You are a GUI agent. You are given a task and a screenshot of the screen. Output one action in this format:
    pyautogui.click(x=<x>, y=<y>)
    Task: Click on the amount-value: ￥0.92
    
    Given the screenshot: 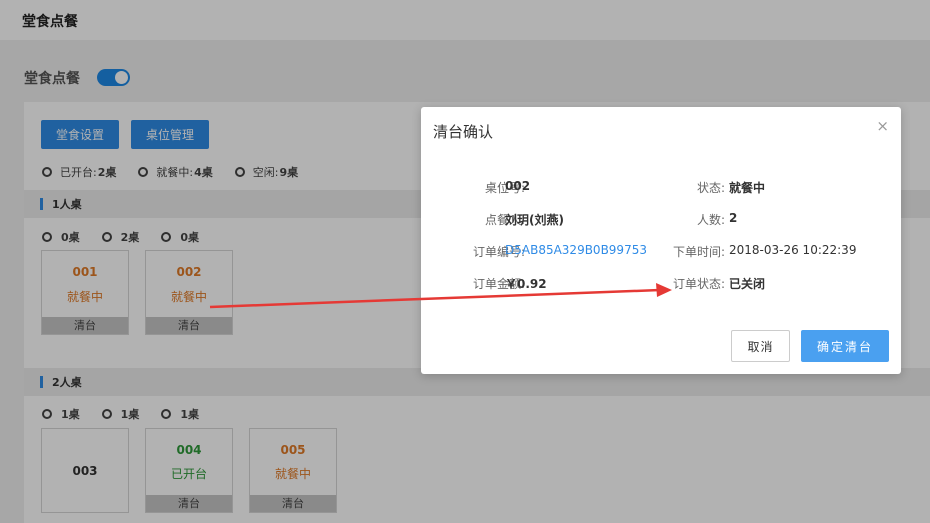 What is the action you would take?
    pyautogui.click(x=526, y=284)
    